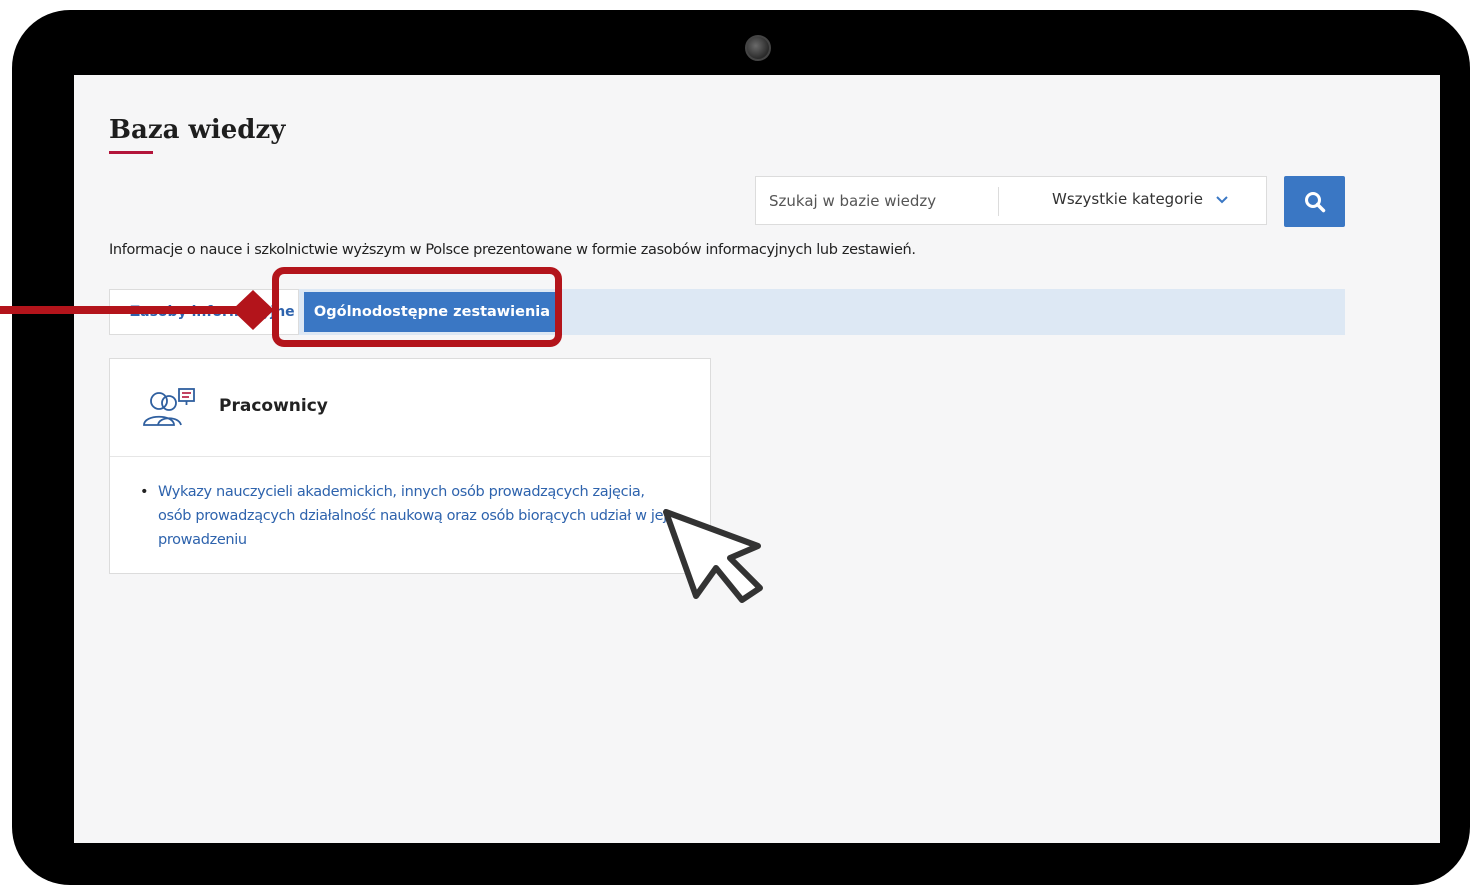  I want to click on page-title: Baza wiedzy, so click(197, 130).